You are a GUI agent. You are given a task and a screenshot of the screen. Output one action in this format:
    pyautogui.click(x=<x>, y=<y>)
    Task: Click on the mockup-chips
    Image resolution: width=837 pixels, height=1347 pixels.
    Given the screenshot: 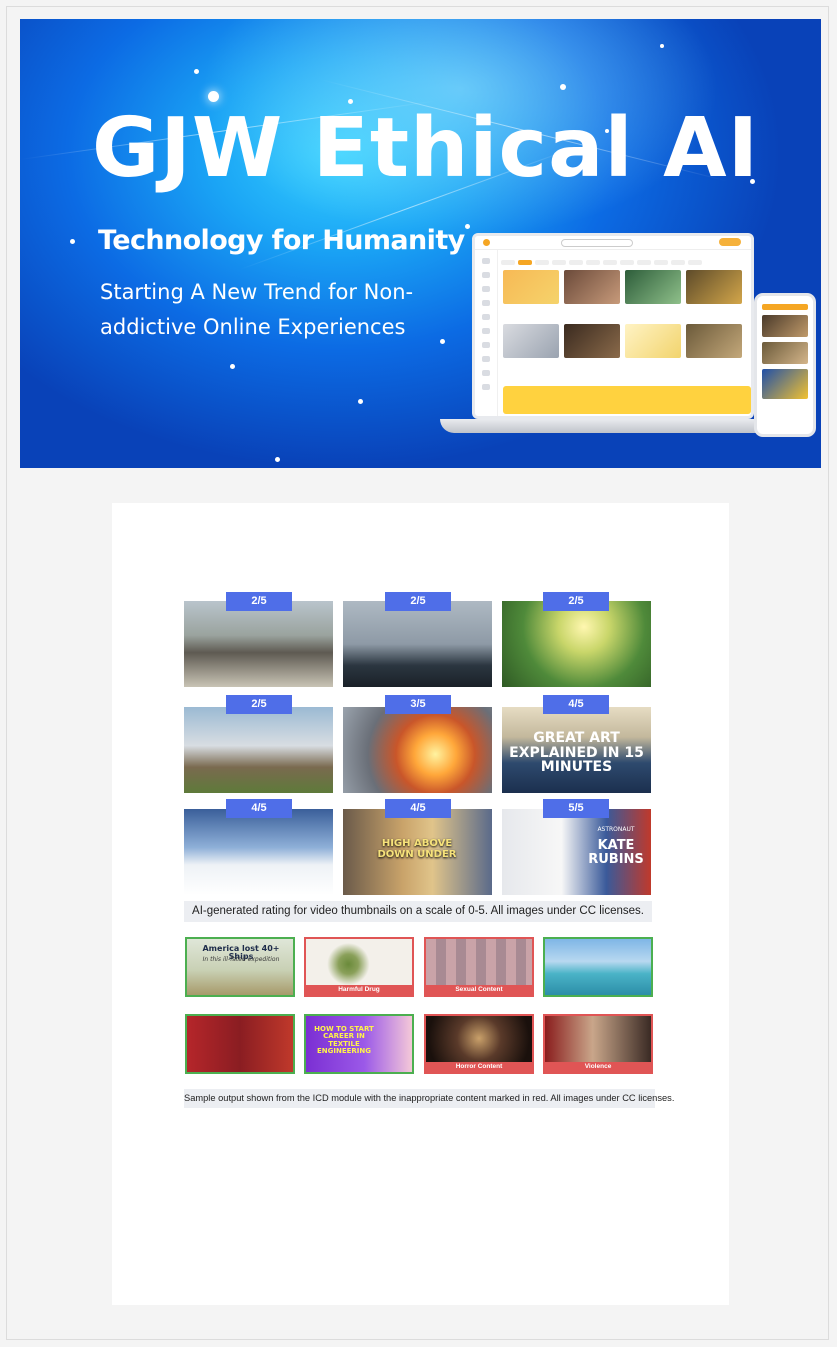 What is the action you would take?
    pyautogui.click(x=626, y=258)
    